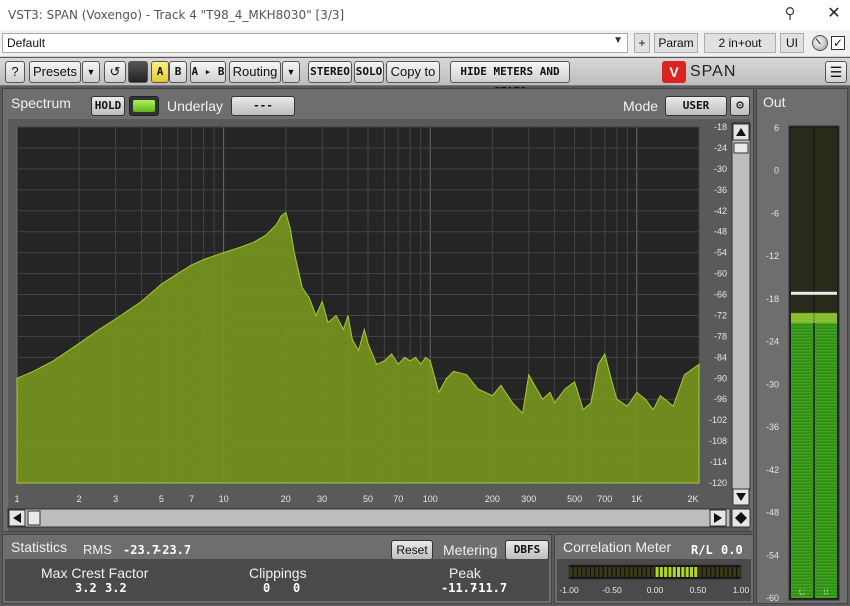  What do you see at coordinates (834, 14) in the screenshot?
I see `close-icon: ✕` at bounding box center [834, 14].